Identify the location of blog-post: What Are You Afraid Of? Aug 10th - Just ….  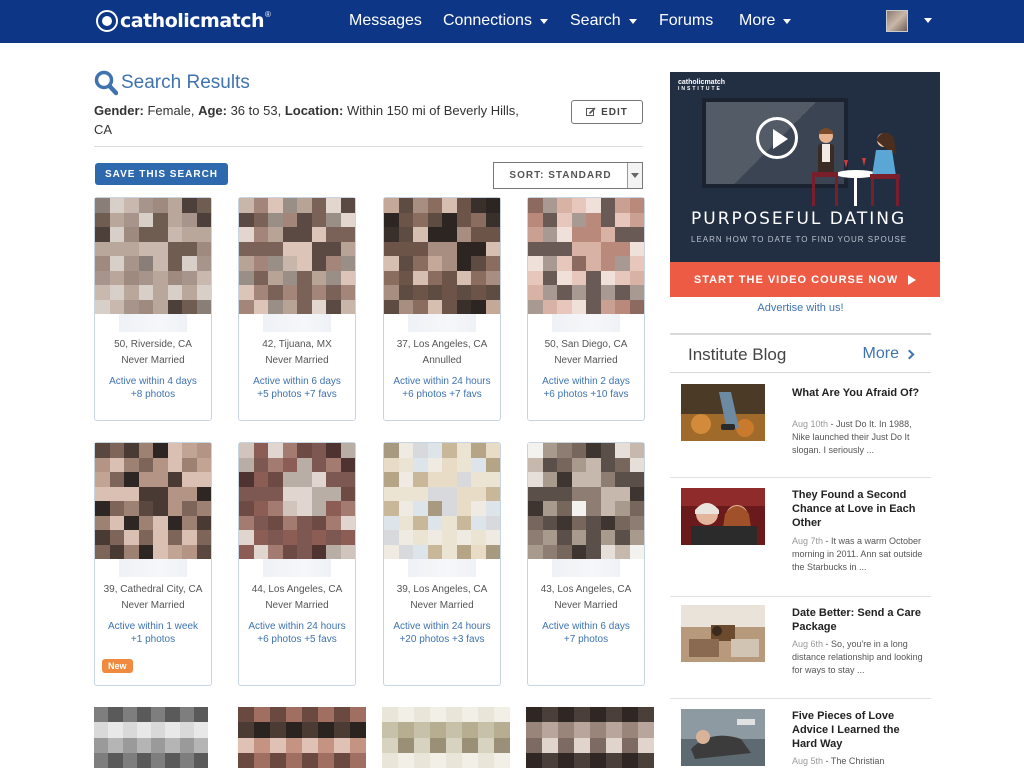
(800, 426).